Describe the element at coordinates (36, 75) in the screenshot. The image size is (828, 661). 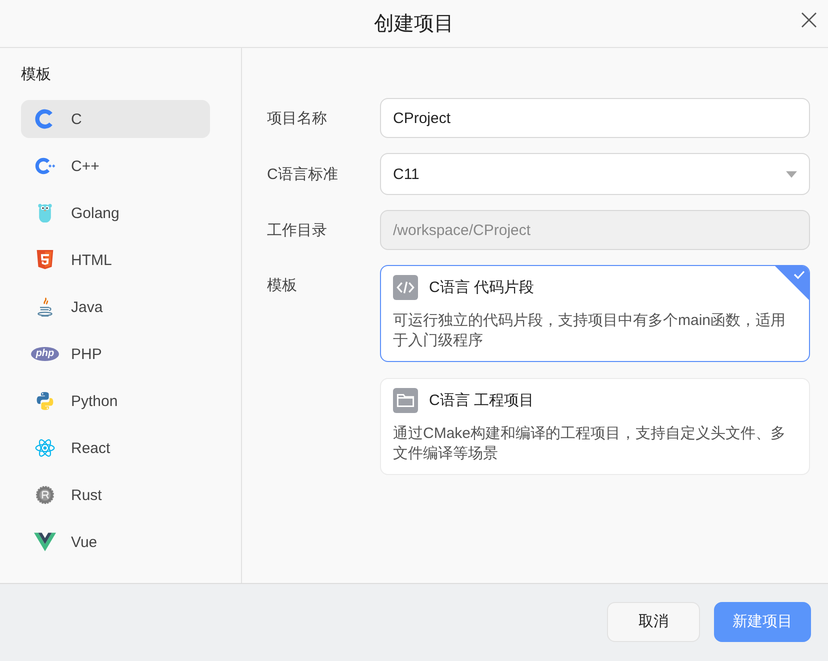
I see `sidebar-heading: 模板` at that location.